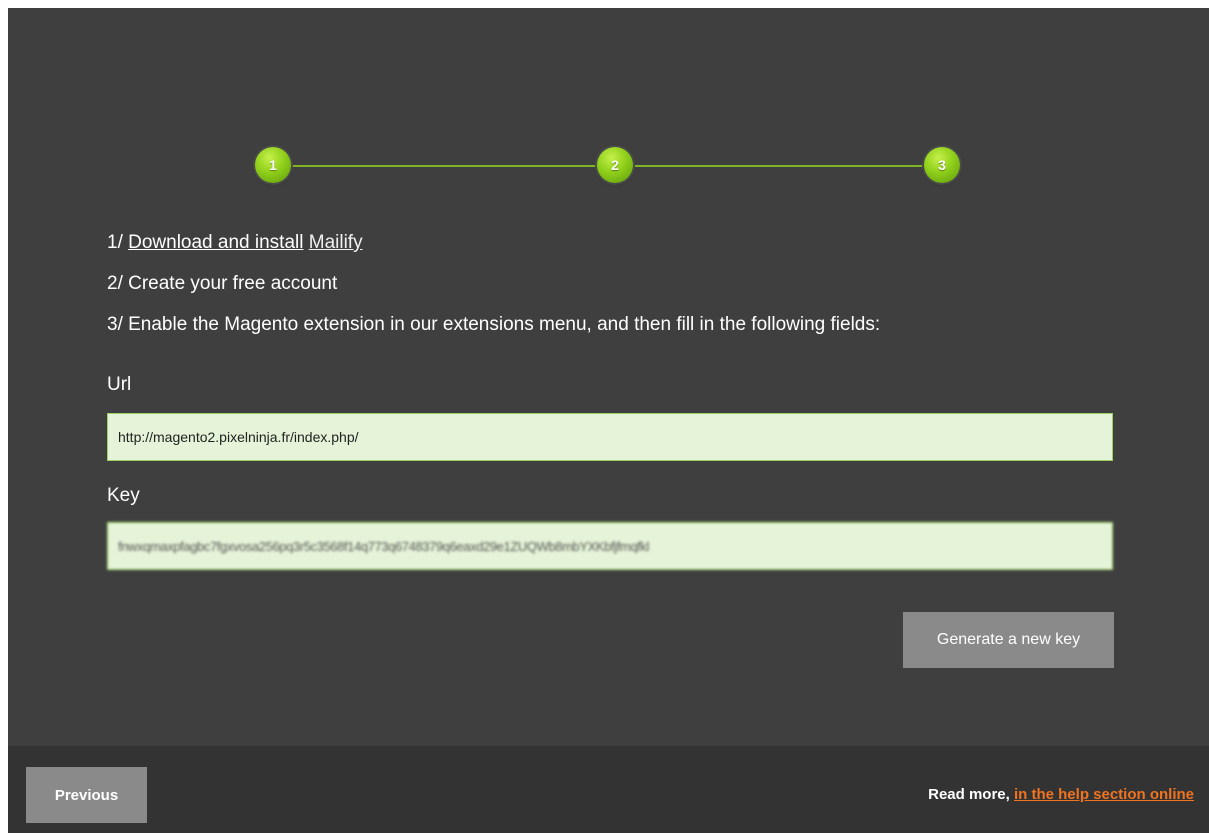 This screenshot has width=1209, height=833. I want to click on url-field, so click(610, 437).